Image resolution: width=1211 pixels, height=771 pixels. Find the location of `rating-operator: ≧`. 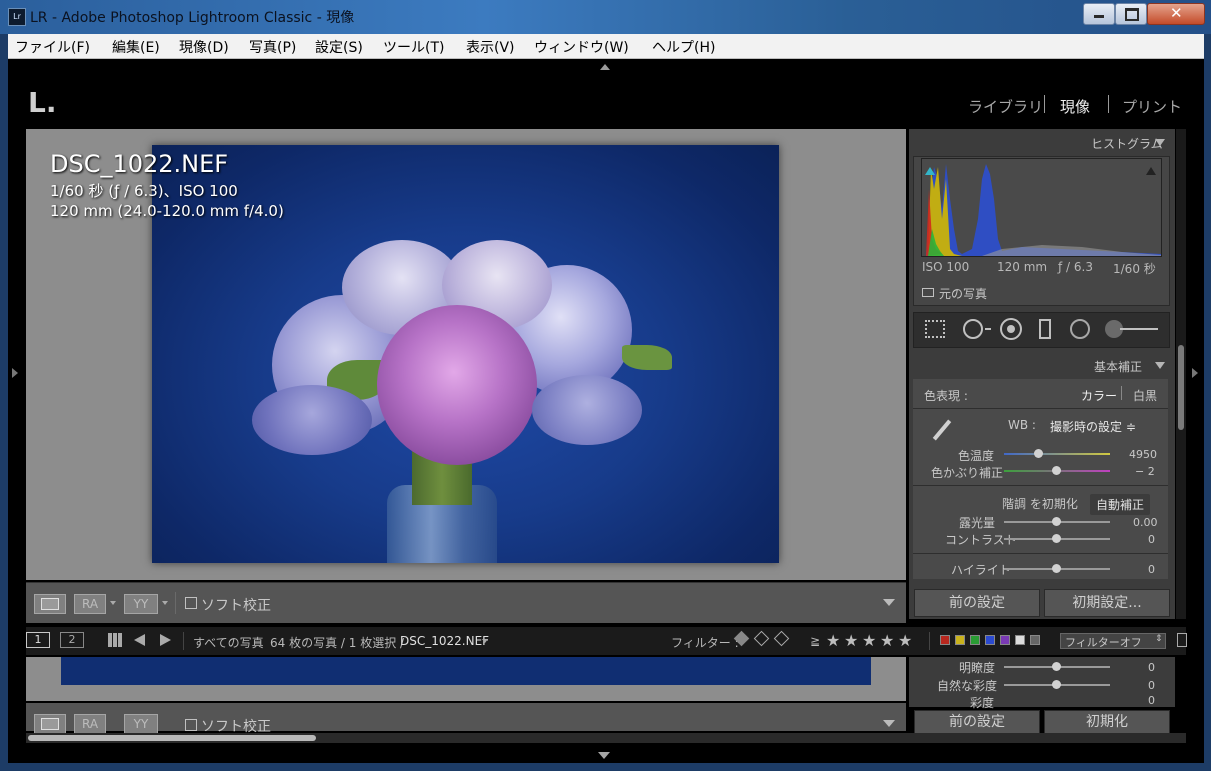

rating-operator: ≧ is located at coordinates (815, 641).